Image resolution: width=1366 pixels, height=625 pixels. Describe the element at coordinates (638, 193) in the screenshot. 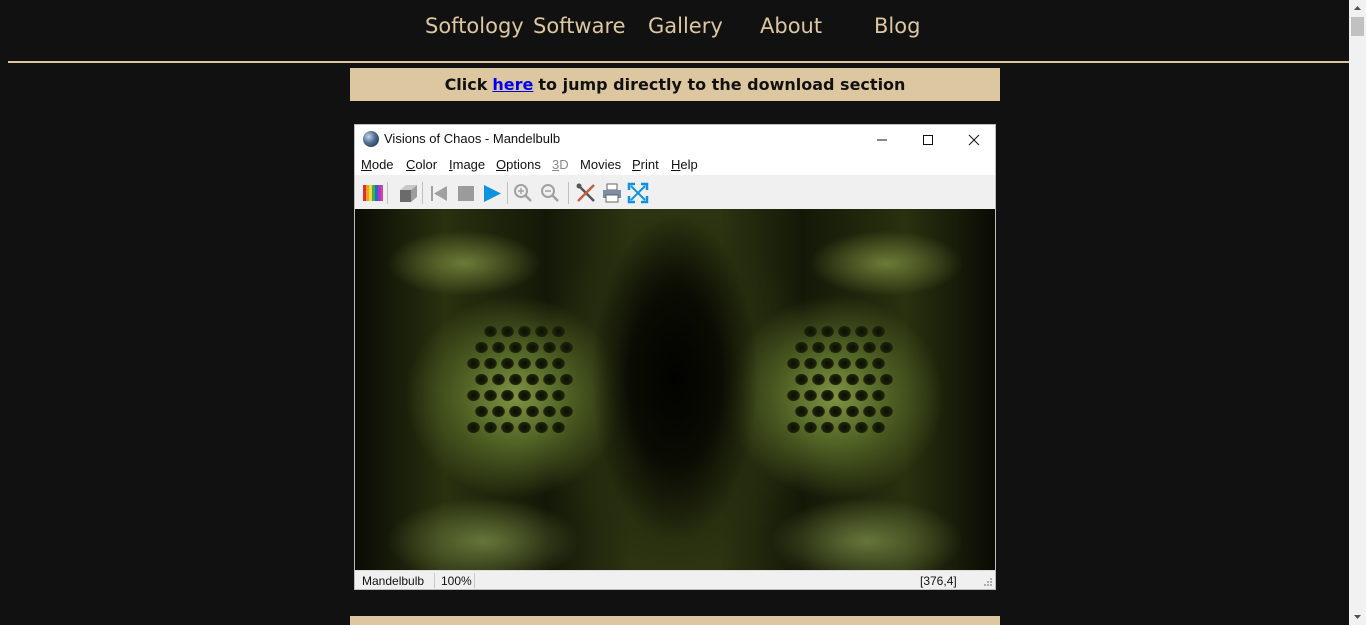

I see `fullscreen-button` at that location.